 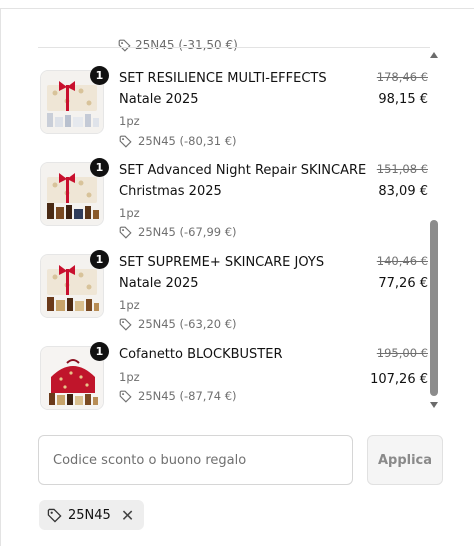 I want to click on applied-code-chip: 25N45 ✕, so click(x=92, y=515).